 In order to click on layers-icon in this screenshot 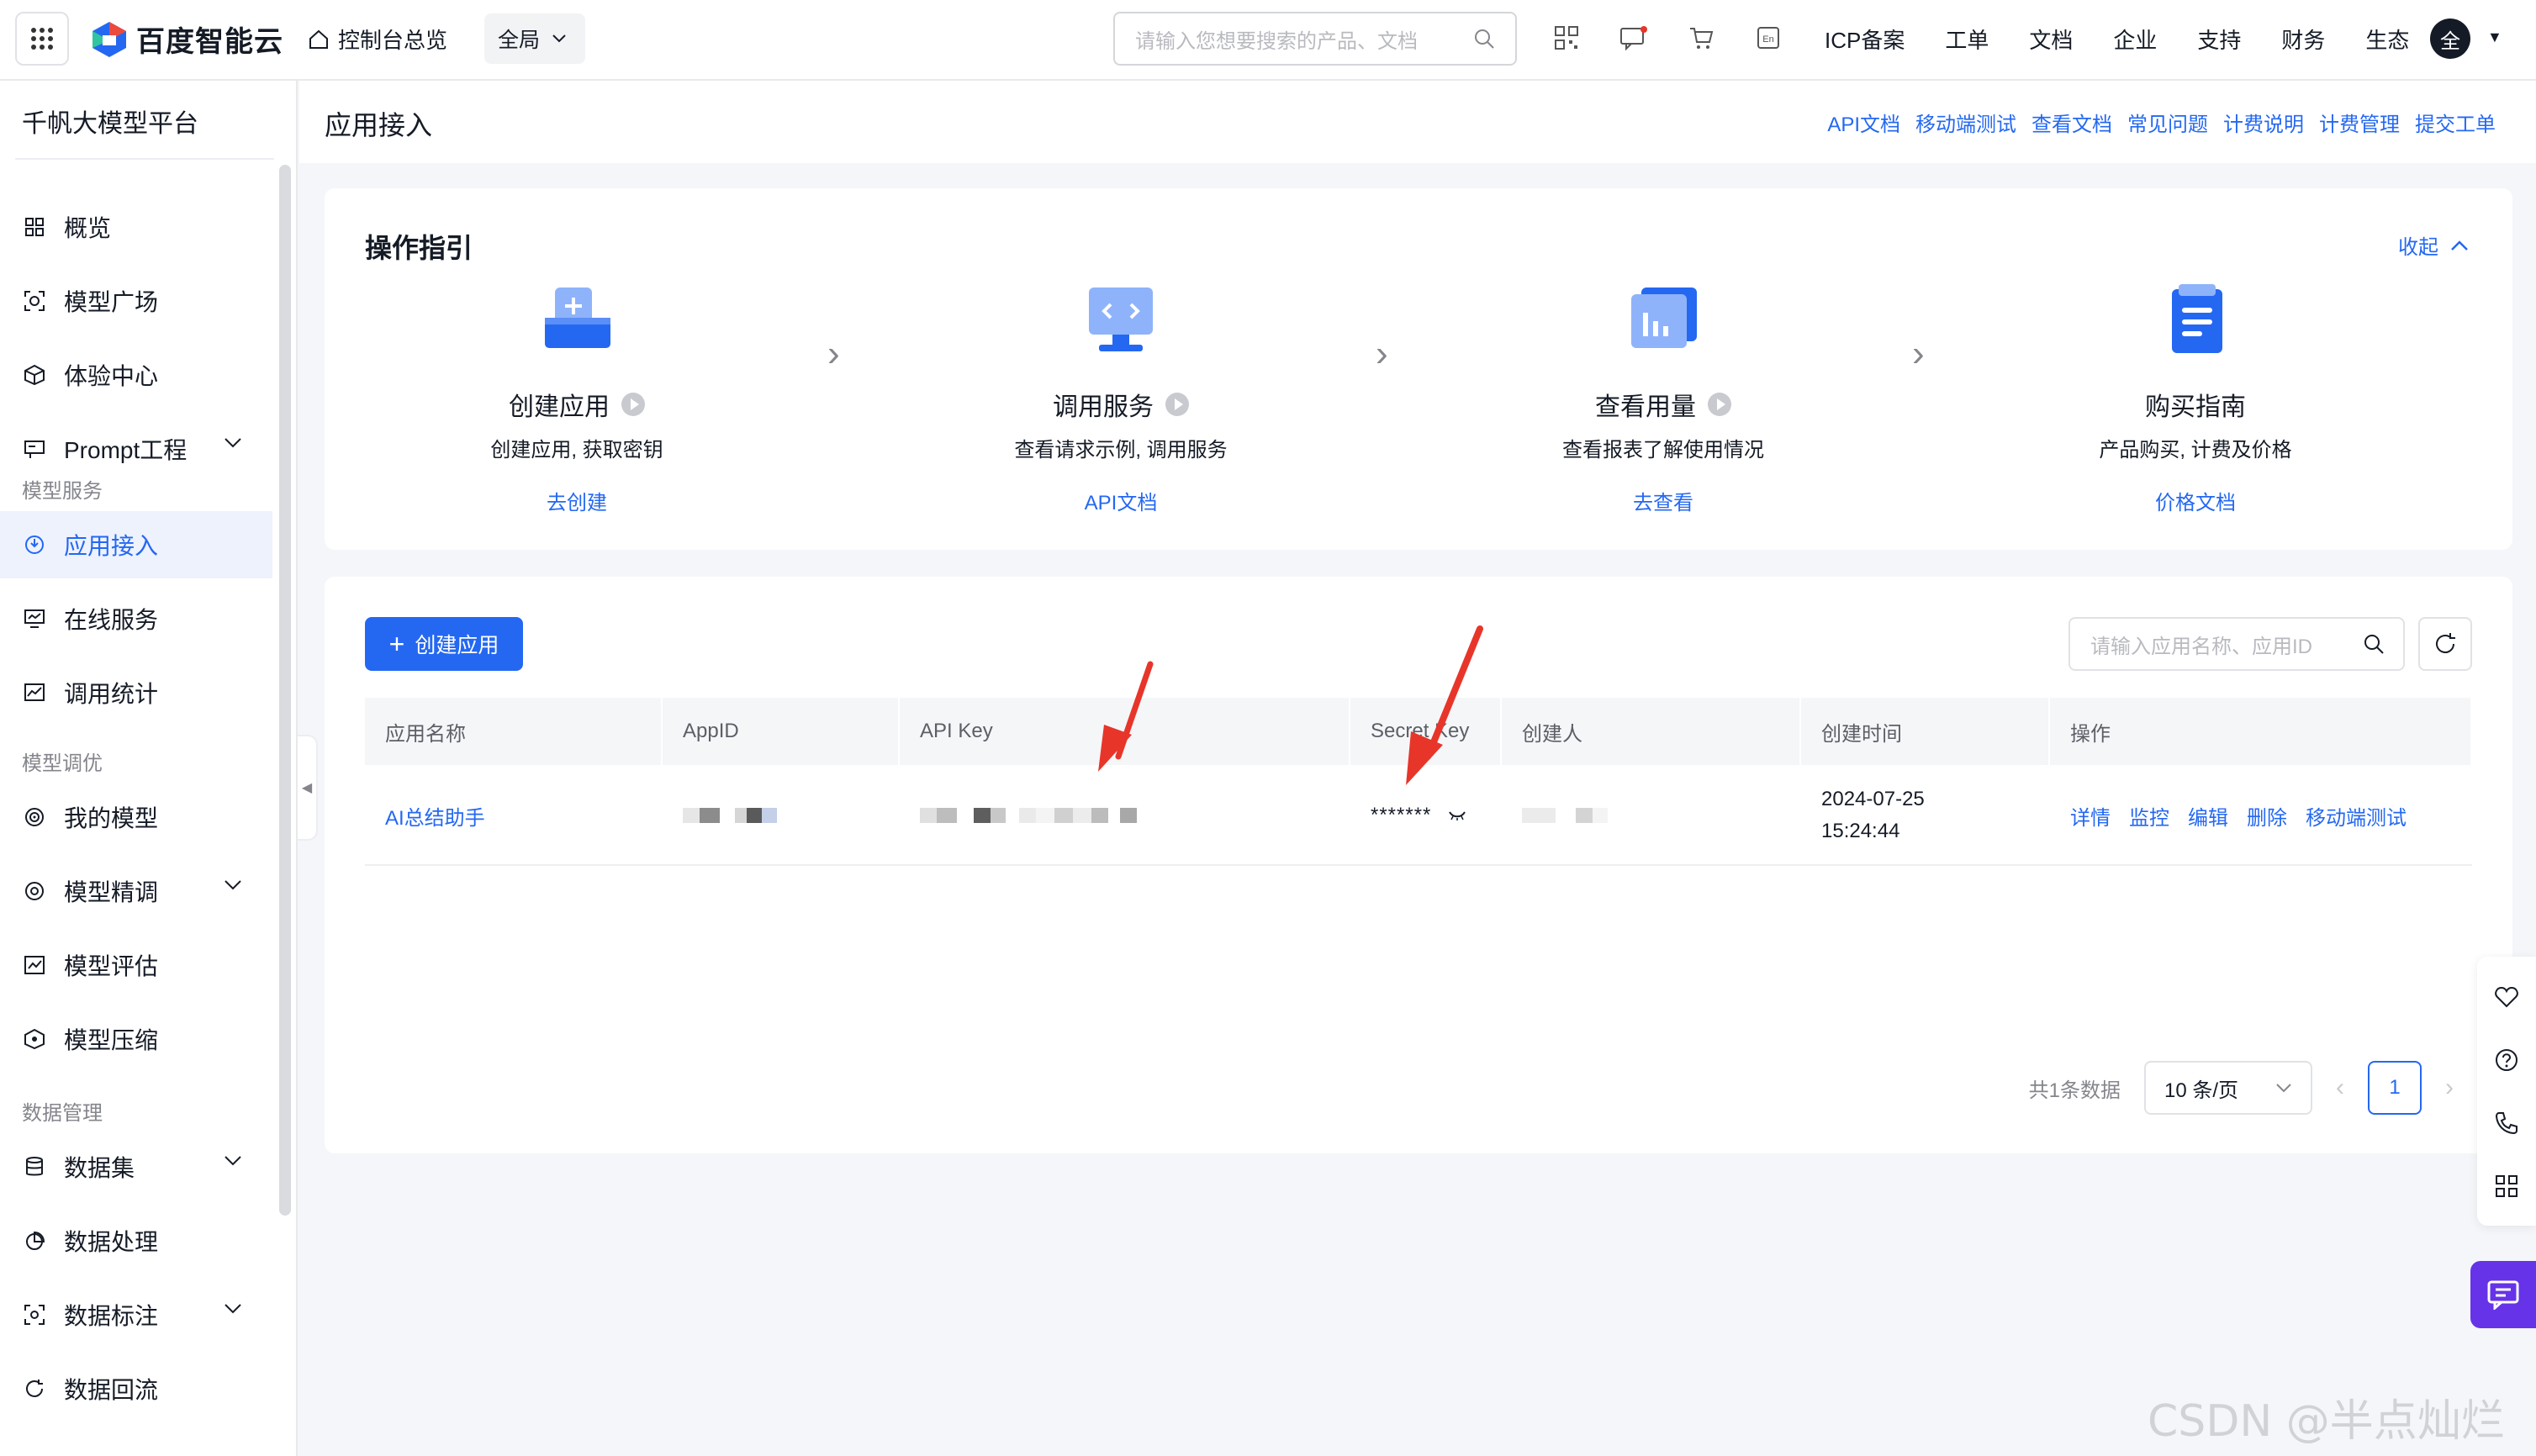, I will do `click(34, 891)`.